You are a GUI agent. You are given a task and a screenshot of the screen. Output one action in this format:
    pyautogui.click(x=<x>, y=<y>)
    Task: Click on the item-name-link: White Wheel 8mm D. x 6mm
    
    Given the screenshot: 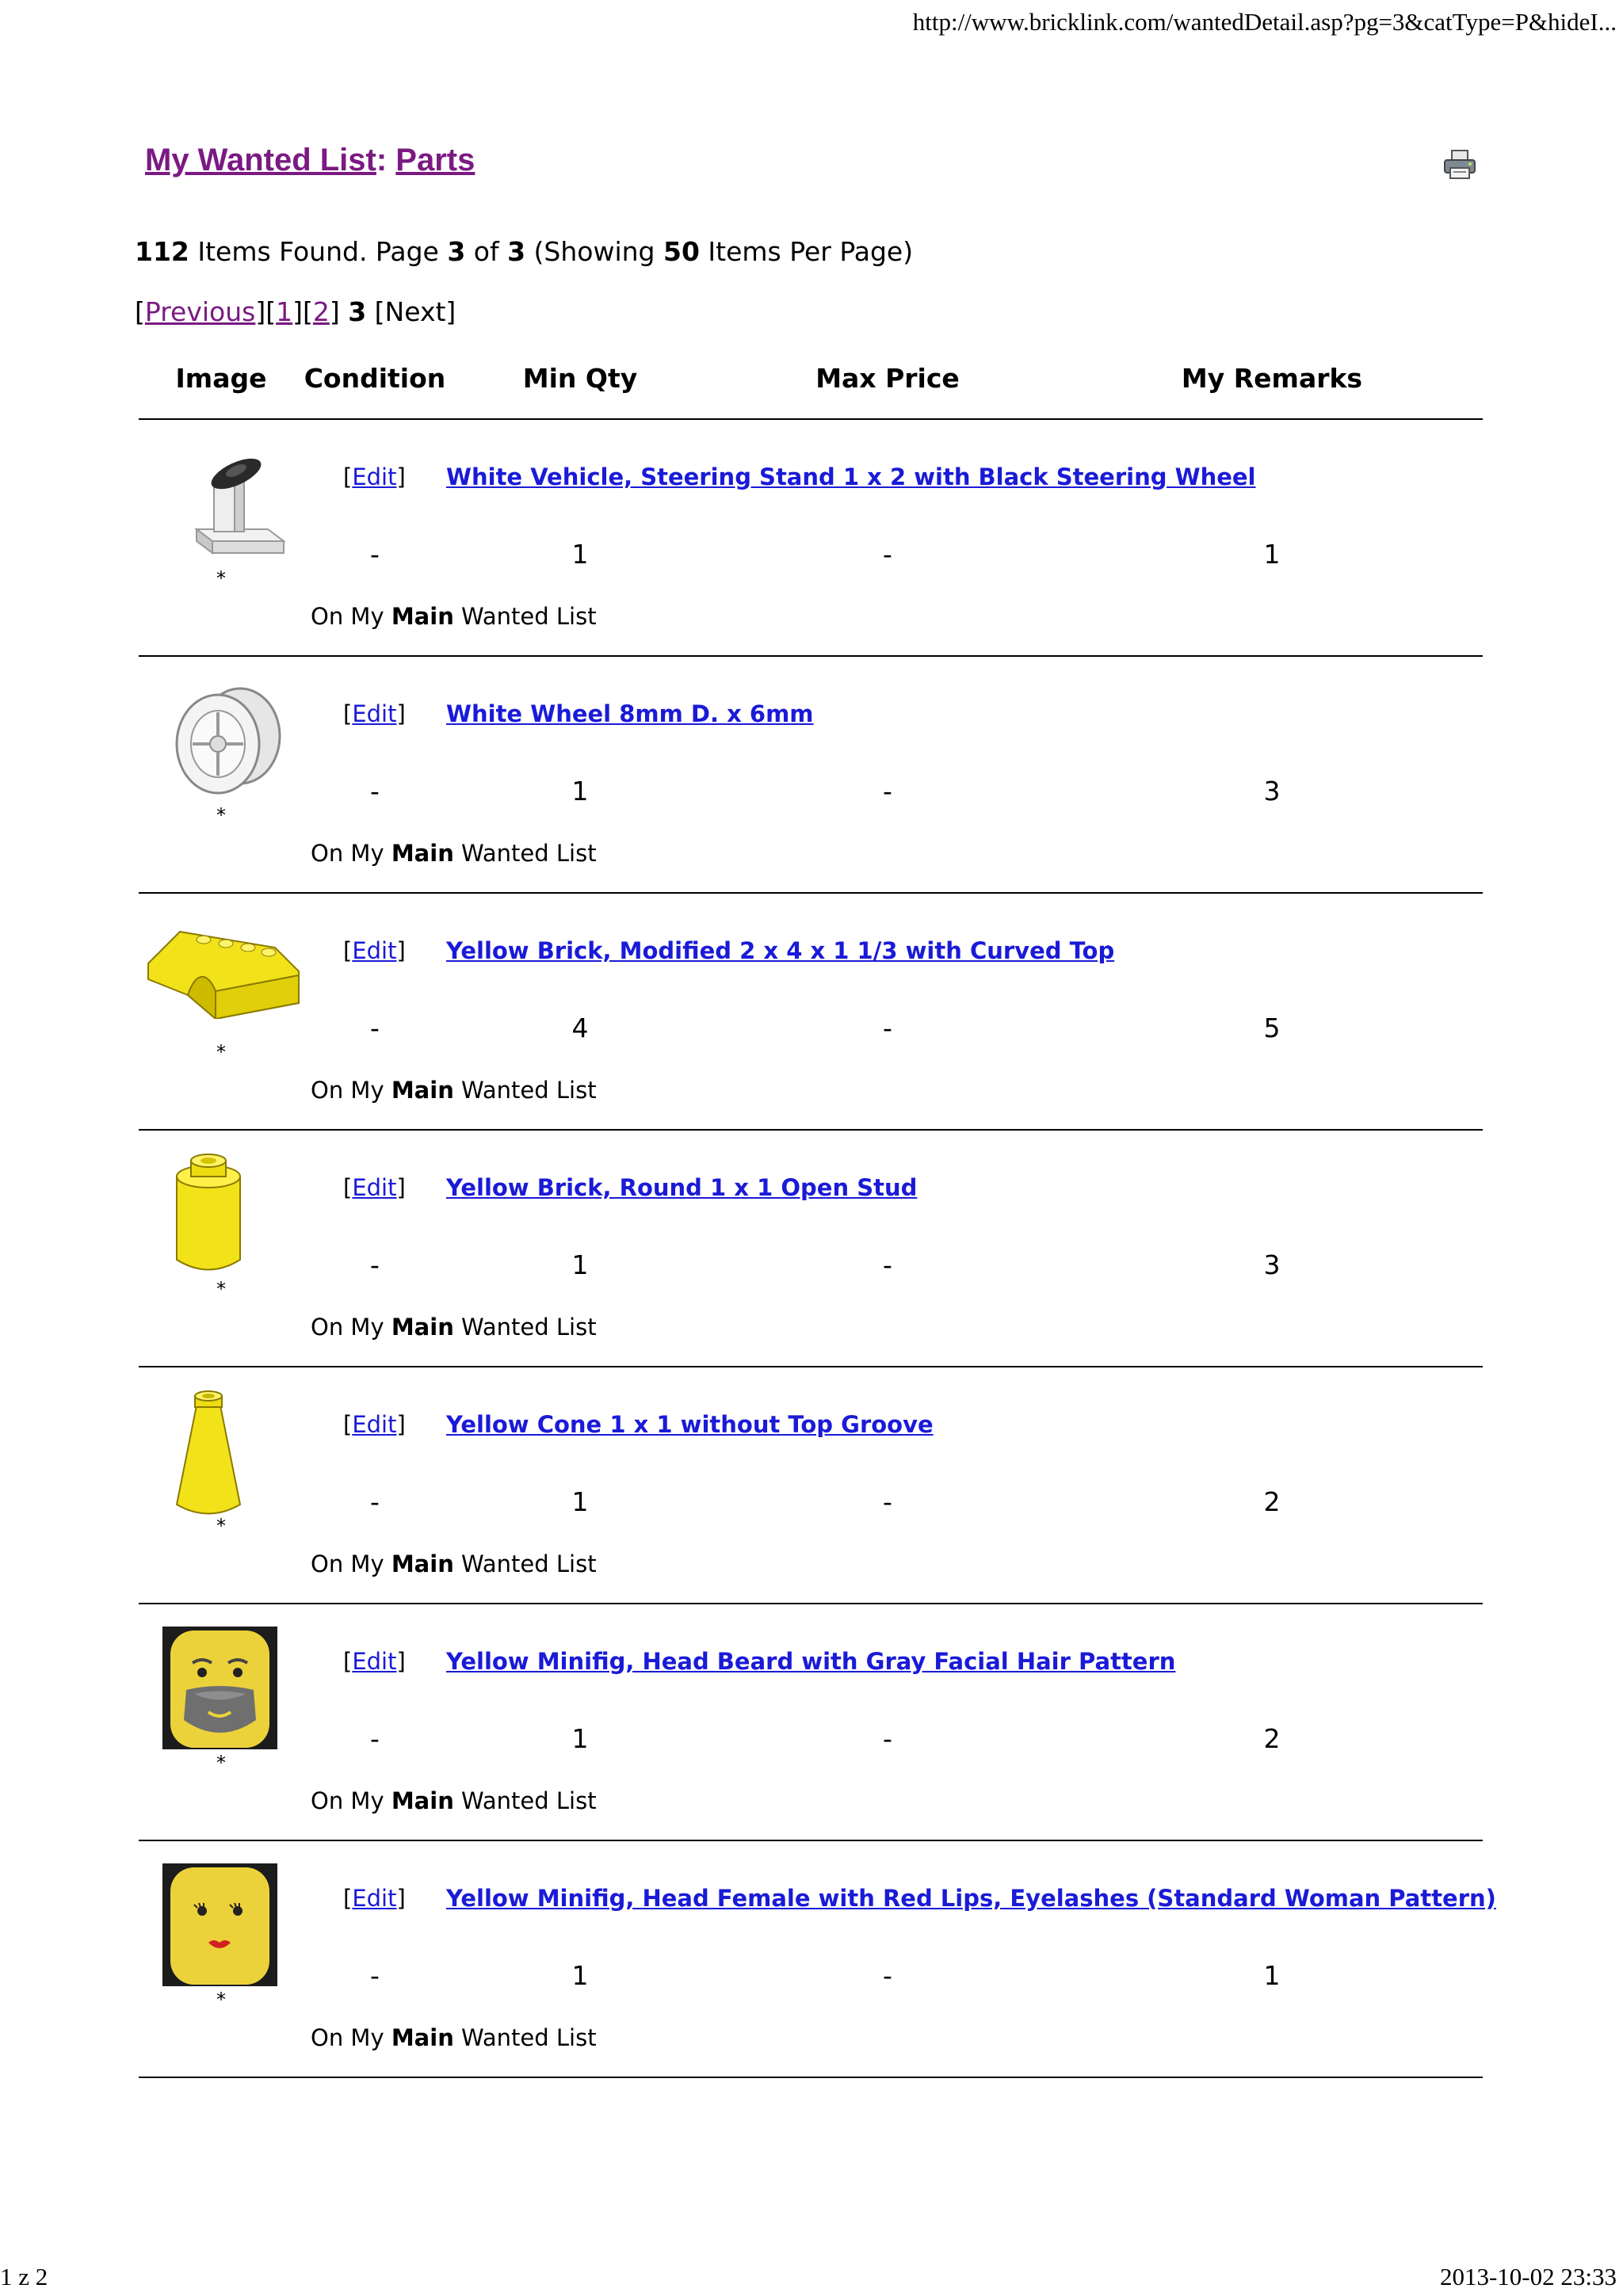 What is the action you would take?
    pyautogui.click(x=630, y=713)
    